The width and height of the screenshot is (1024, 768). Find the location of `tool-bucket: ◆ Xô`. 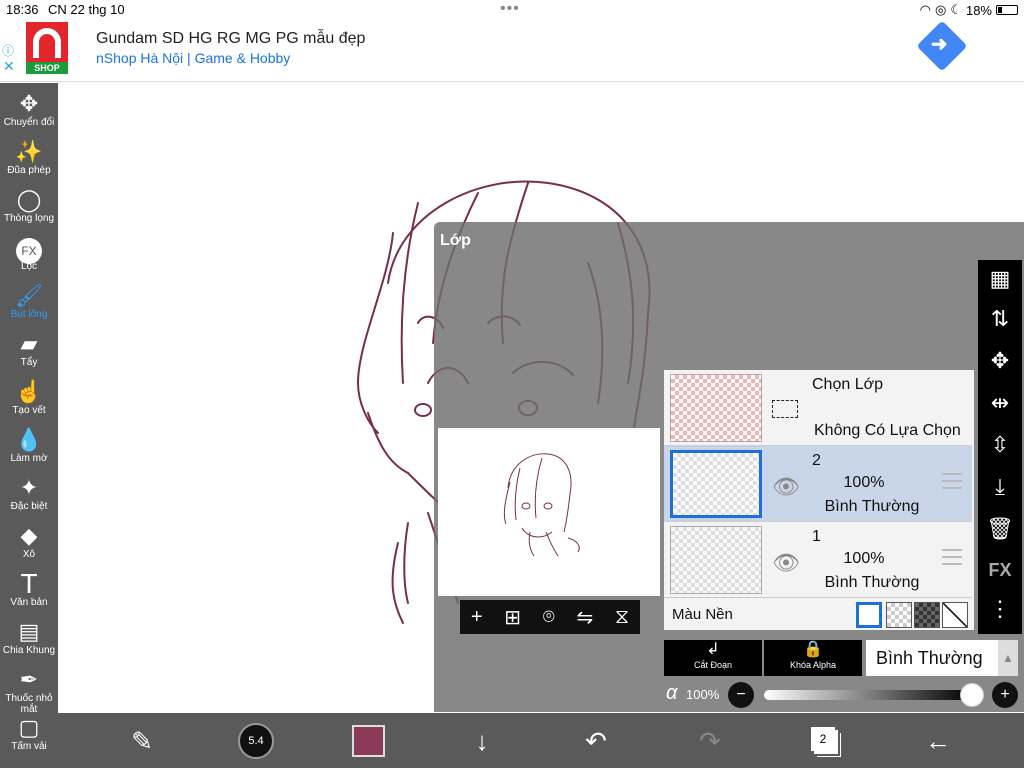

tool-bucket: ◆ Xô is located at coordinates (29, 541).